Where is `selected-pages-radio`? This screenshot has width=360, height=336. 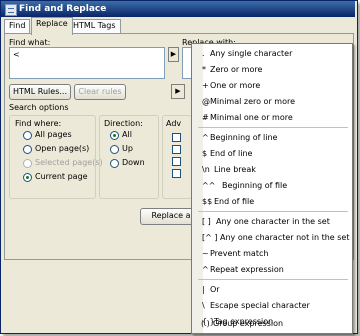
selected-pages-radio is located at coordinates (27, 163).